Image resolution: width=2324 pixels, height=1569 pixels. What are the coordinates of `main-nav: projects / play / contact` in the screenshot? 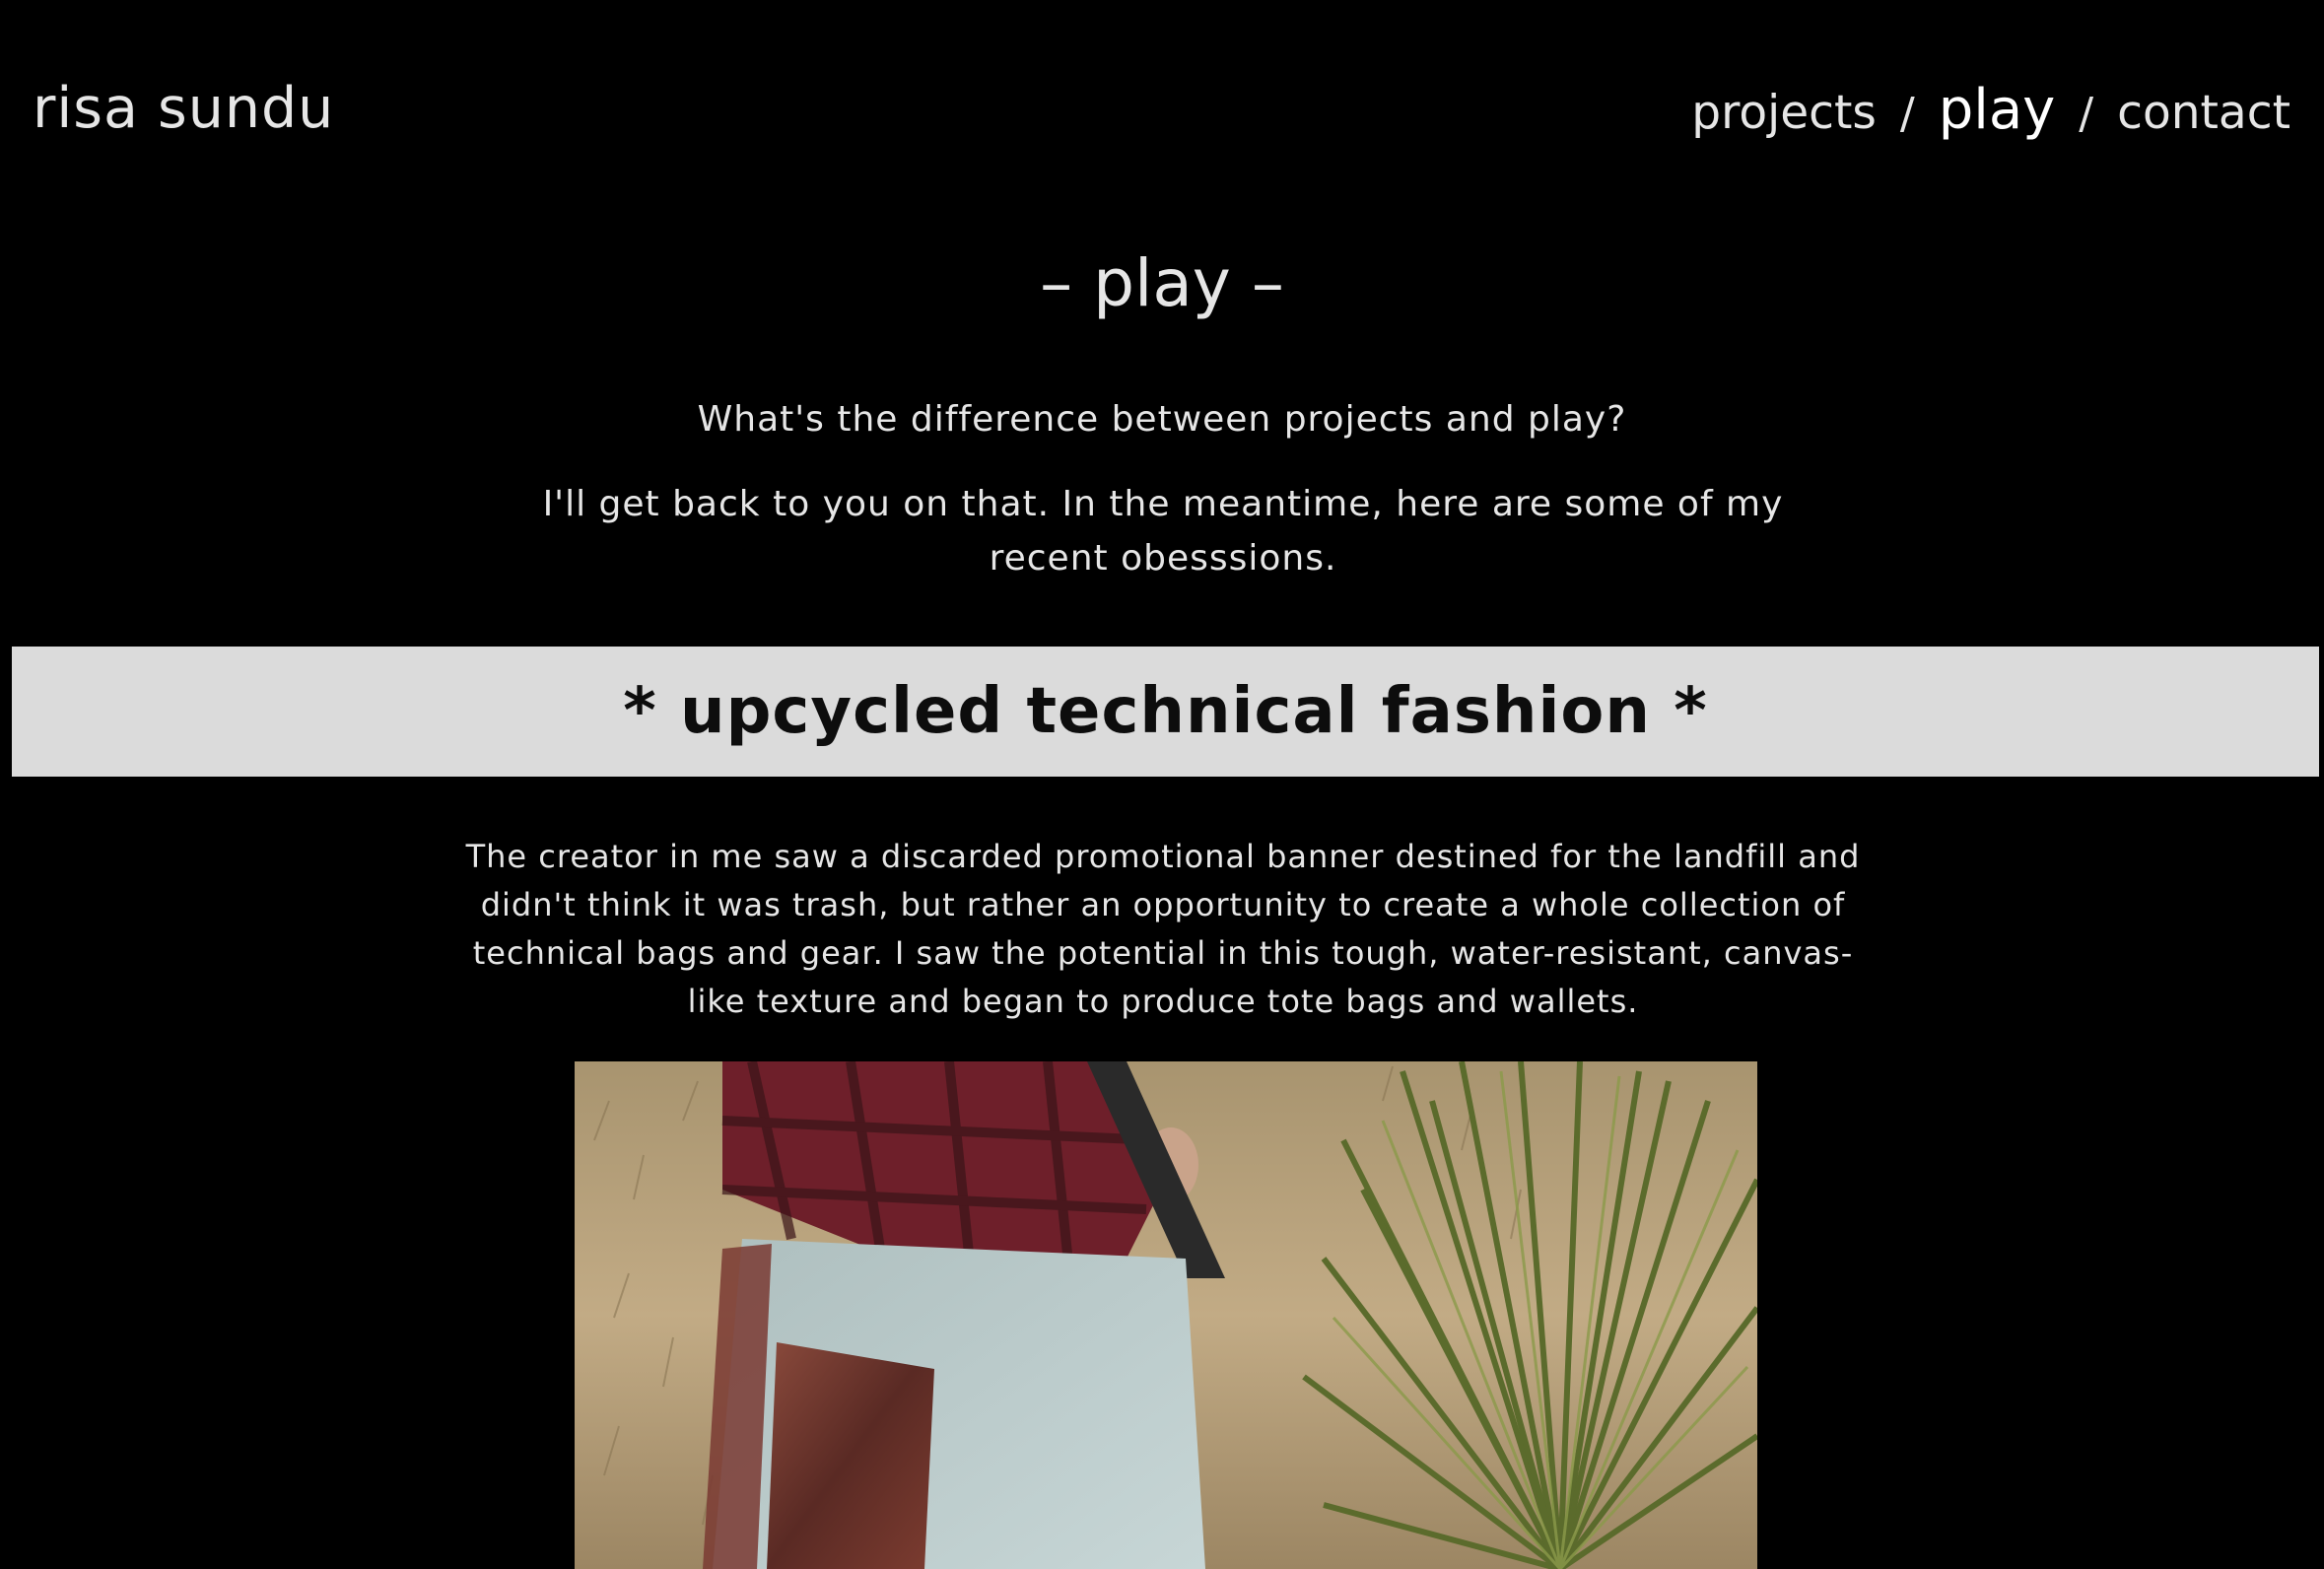 It's located at (1991, 113).